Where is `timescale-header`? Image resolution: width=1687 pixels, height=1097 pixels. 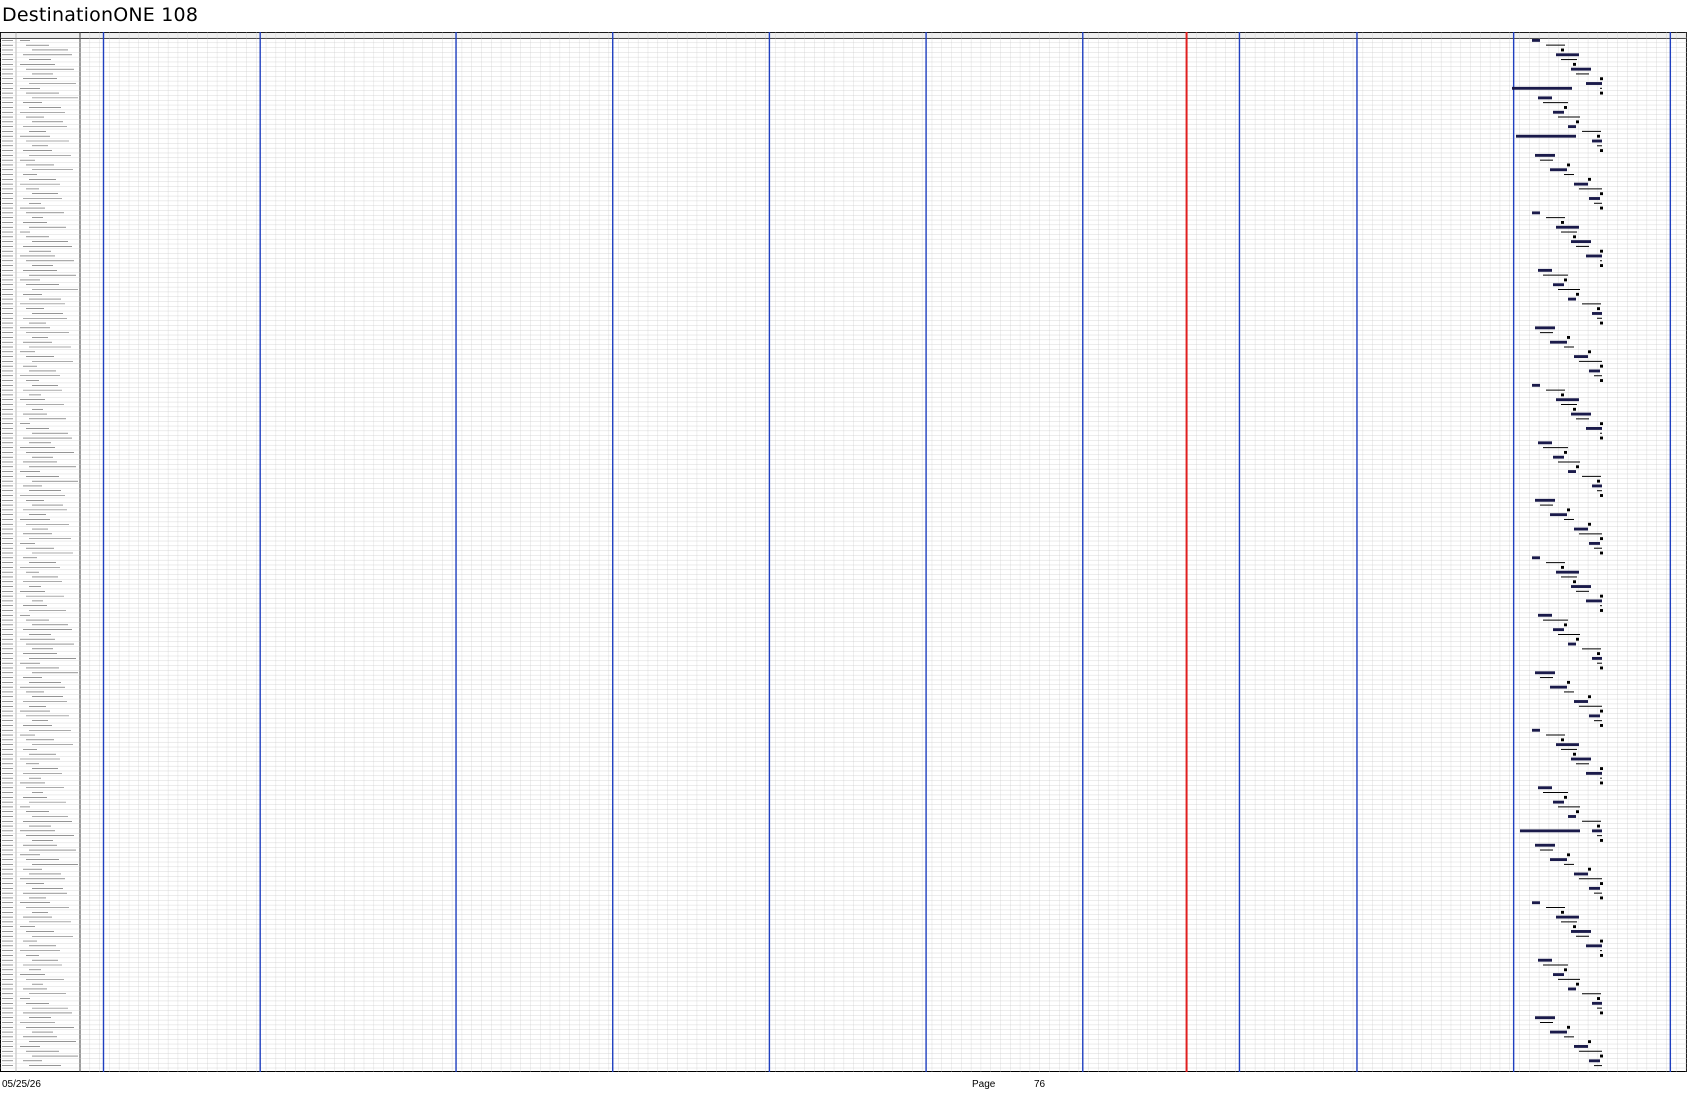
timescale-header is located at coordinates (843, 35).